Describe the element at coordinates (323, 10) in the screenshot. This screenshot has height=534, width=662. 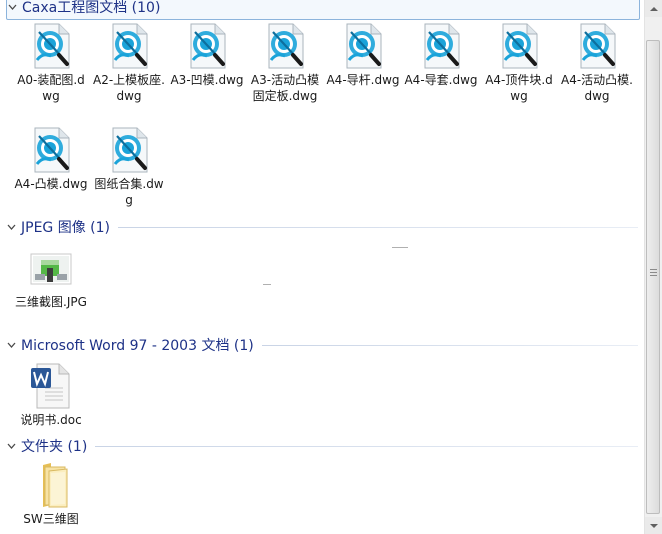
I see `group-header-caxa: Caxa工程图文档 (10)` at that location.